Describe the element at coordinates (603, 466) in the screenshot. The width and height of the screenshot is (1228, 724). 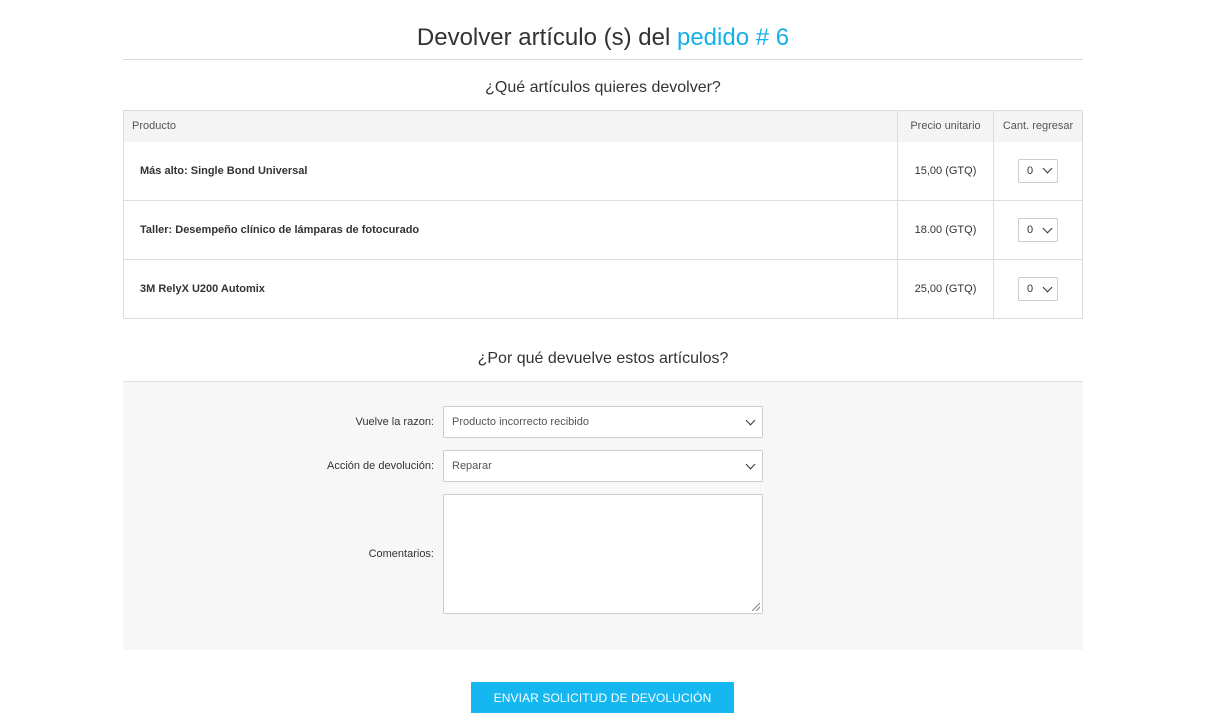
I see `return-action-select: Reparar` at that location.